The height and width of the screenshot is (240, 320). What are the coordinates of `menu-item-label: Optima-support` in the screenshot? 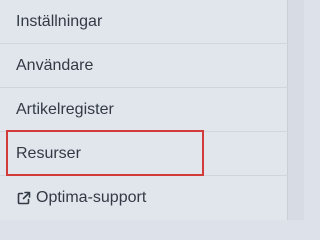 It's located at (91, 197).